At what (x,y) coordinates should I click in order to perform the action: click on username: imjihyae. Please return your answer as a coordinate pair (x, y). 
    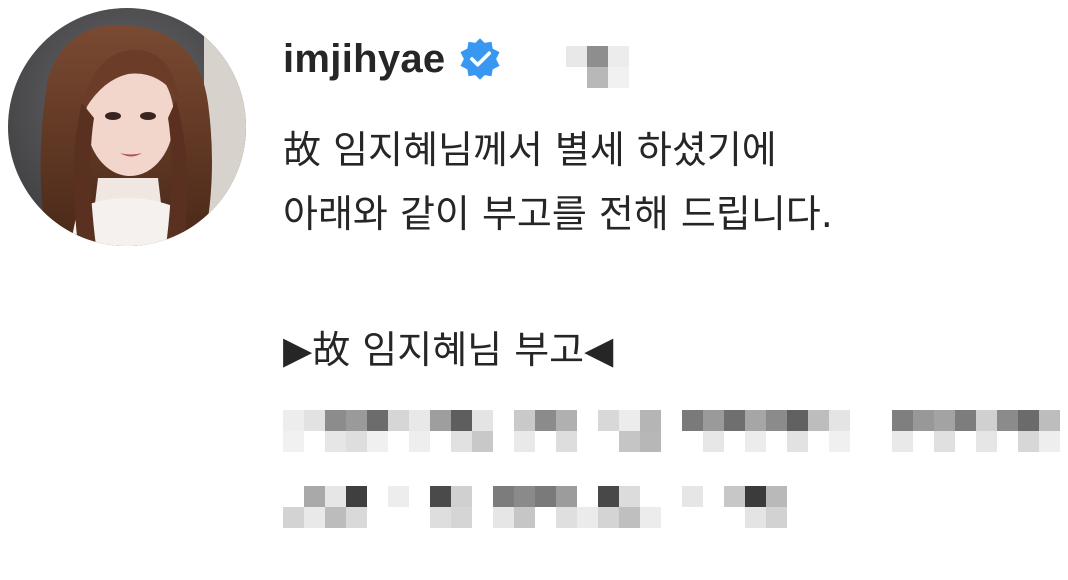
    Looking at the image, I should click on (364, 59).